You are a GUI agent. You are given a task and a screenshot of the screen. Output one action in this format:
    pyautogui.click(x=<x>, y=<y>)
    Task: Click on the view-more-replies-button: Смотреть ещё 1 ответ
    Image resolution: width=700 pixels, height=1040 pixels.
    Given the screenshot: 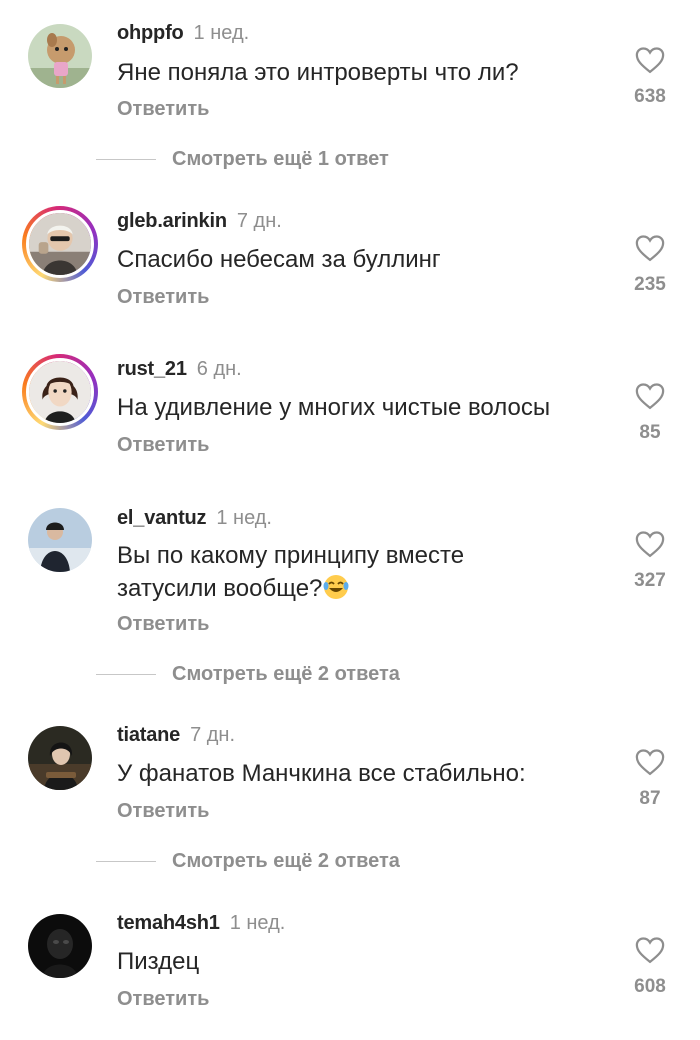 What is the action you would take?
    pyautogui.click(x=242, y=159)
    